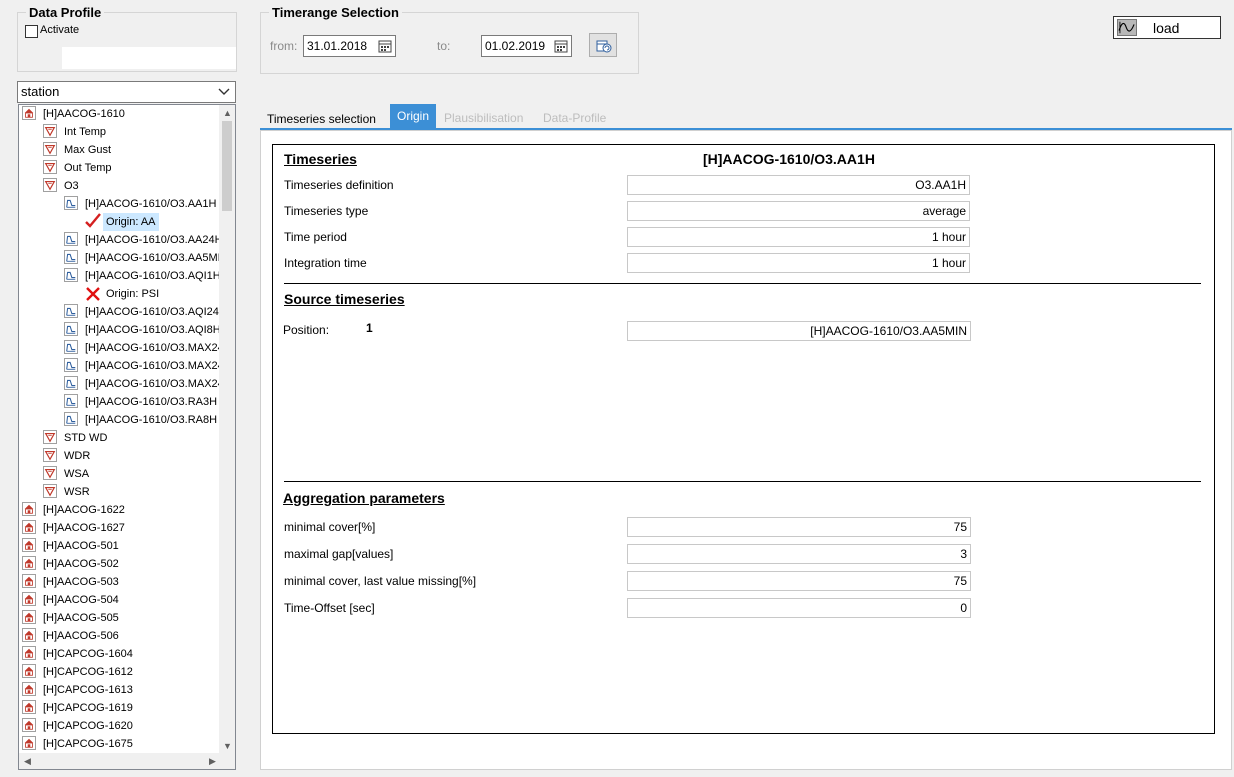 This screenshot has width=1234, height=777. I want to click on tree-item-label: Max Gust, so click(88, 150).